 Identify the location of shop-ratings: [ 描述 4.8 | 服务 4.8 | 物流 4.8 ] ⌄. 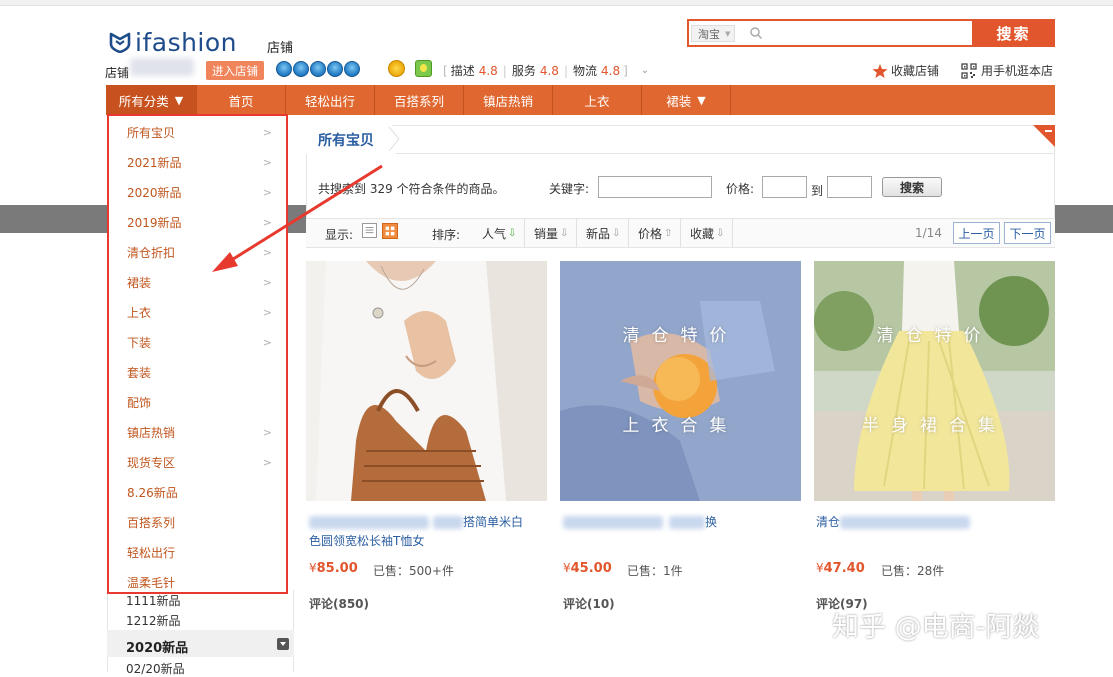
(544, 70).